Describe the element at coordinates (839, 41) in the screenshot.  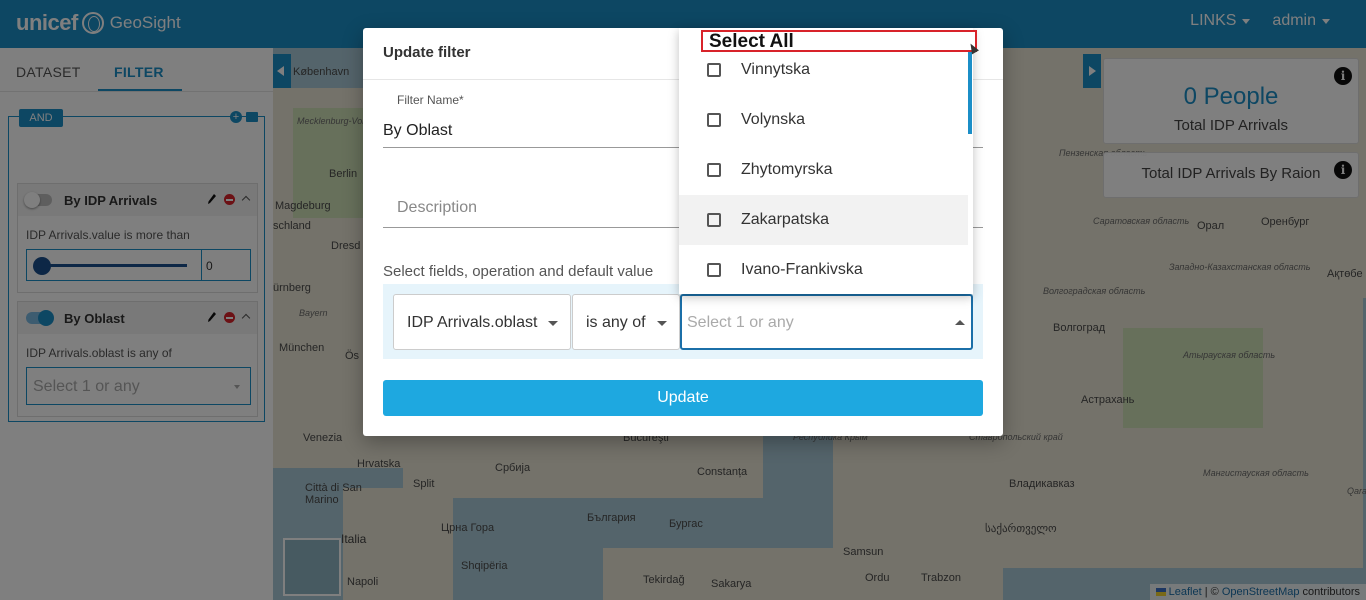
I see `select-all-option: Select All` at that location.